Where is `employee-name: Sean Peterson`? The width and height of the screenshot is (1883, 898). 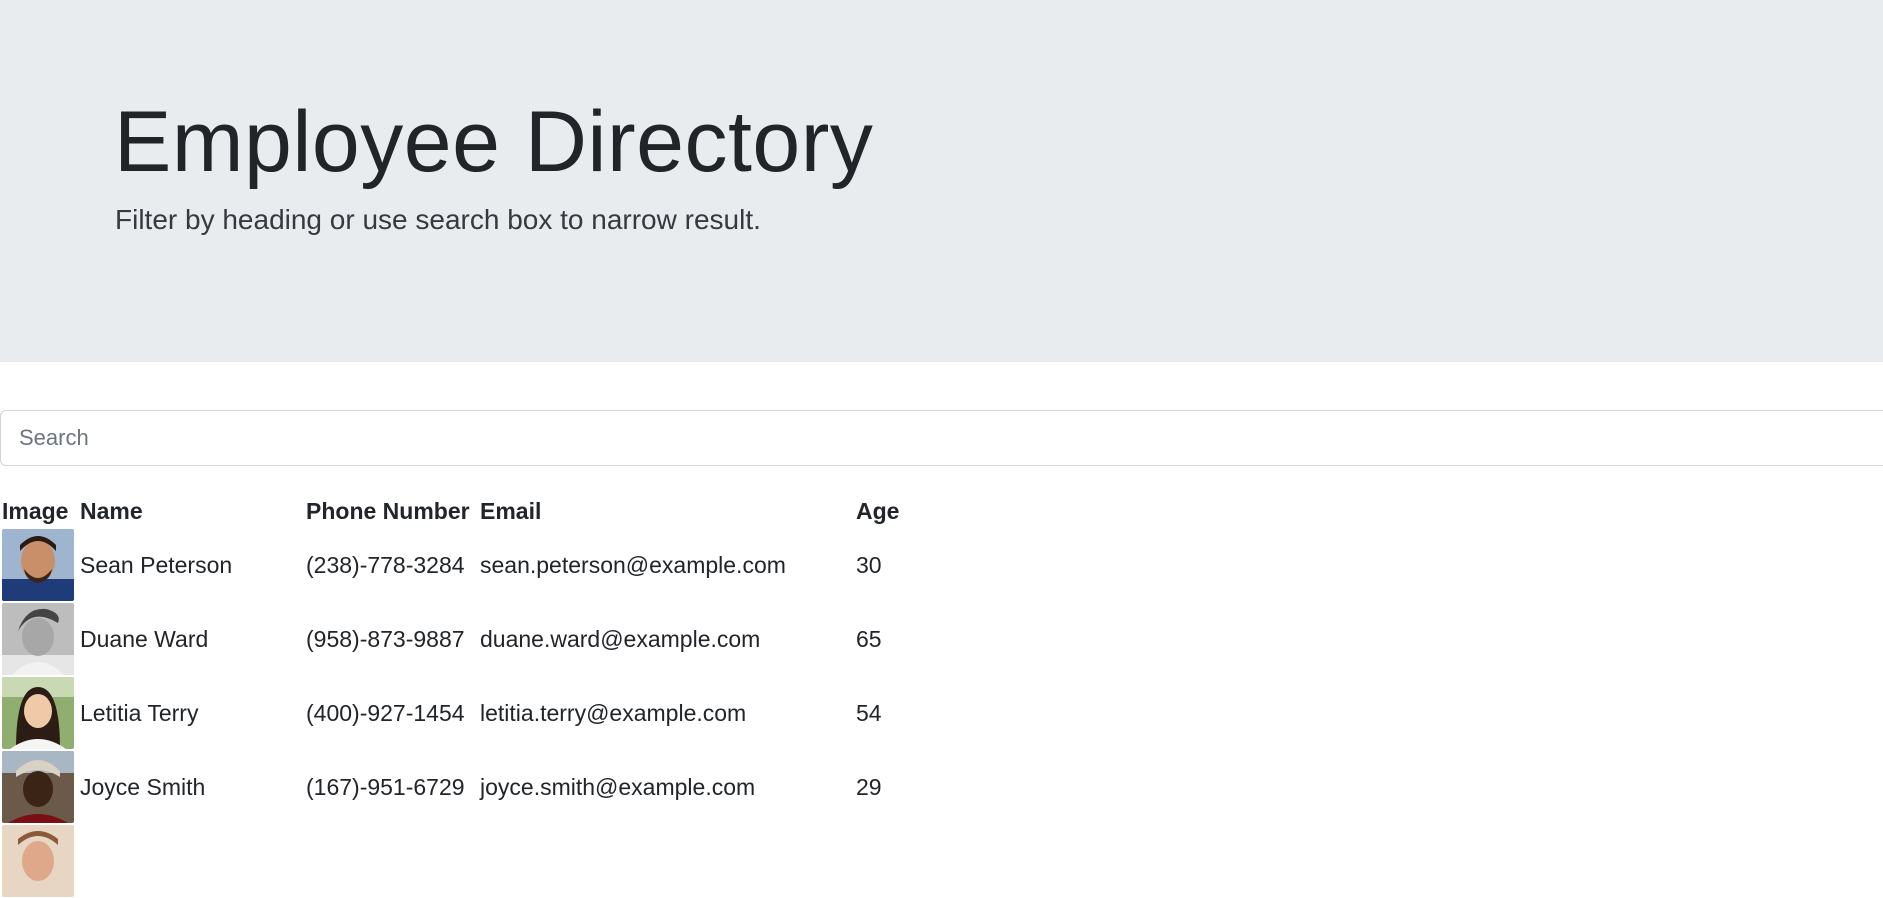 employee-name: Sean Peterson is located at coordinates (156, 564).